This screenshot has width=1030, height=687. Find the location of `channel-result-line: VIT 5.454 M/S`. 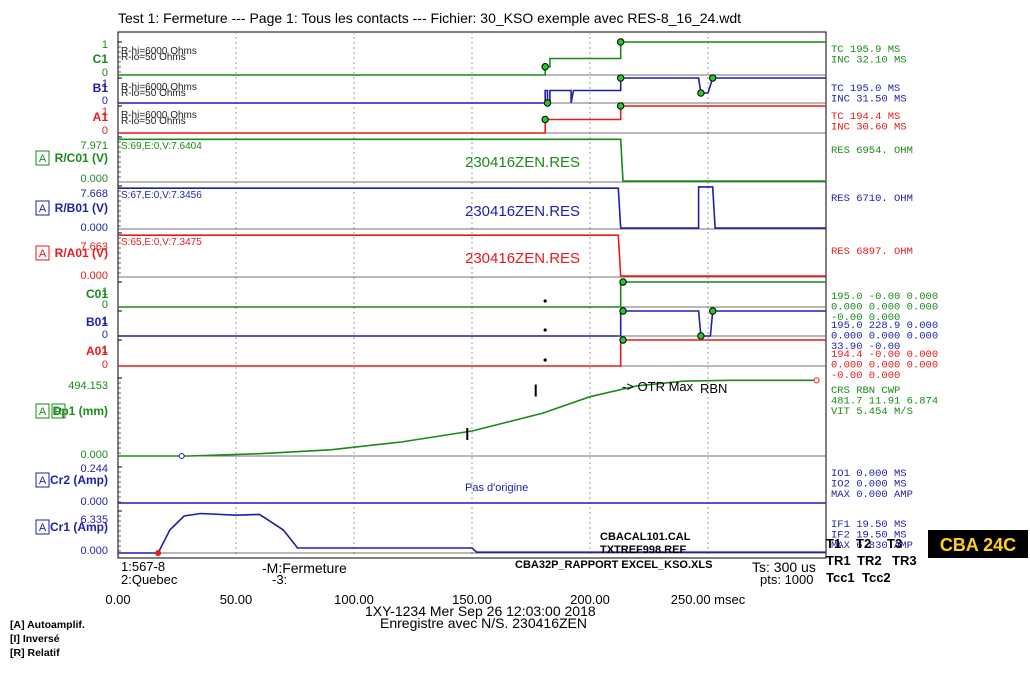

channel-result-line: VIT 5.454 M/S is located at coordinates (872, 412).